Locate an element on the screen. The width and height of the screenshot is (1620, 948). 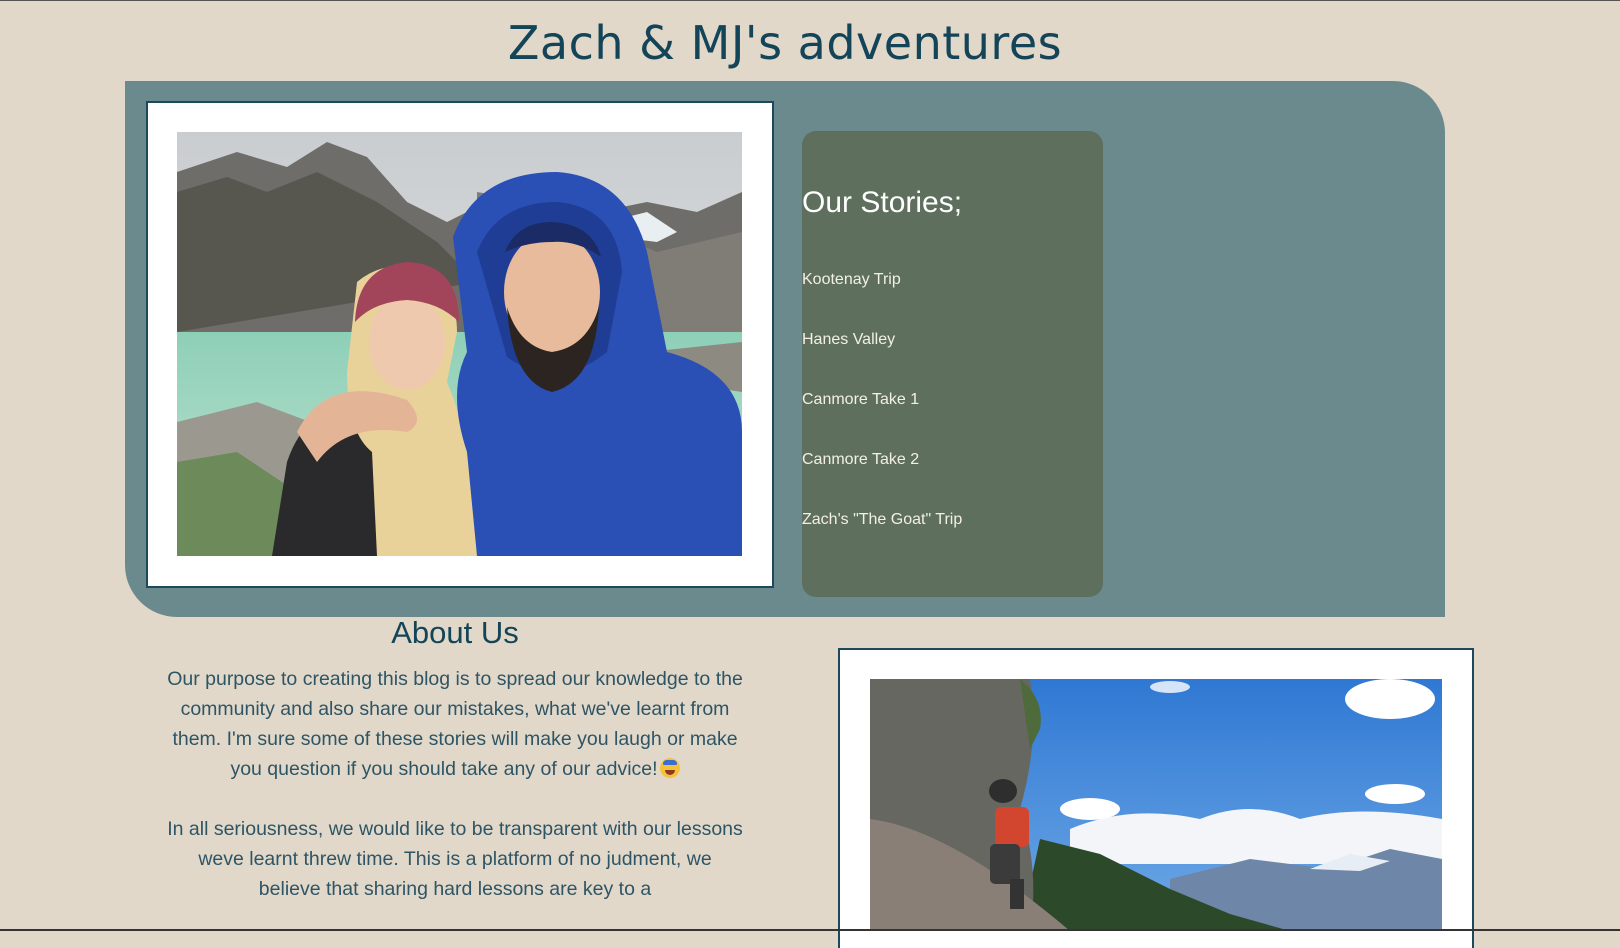
story-link-hanes-valley: Hanes Valley is located at coordinates (848, 340).